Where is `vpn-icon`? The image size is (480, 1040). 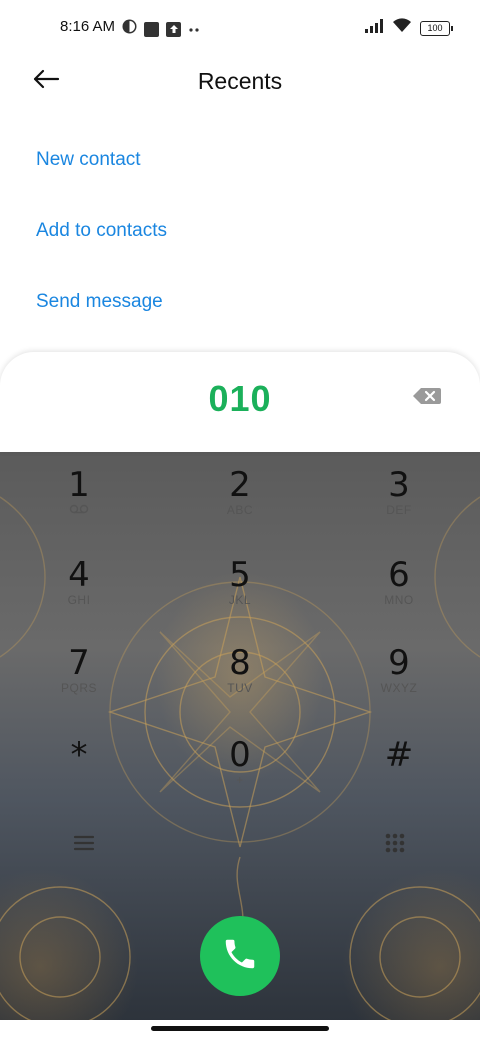
vpn-icon is located at coordinates (129, 29).